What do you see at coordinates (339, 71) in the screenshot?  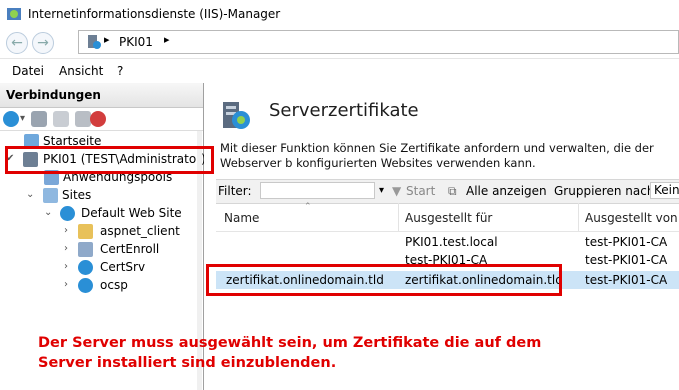 I see `menu-bar: Datei Ansicht ?` at bounding box center [339, 71].